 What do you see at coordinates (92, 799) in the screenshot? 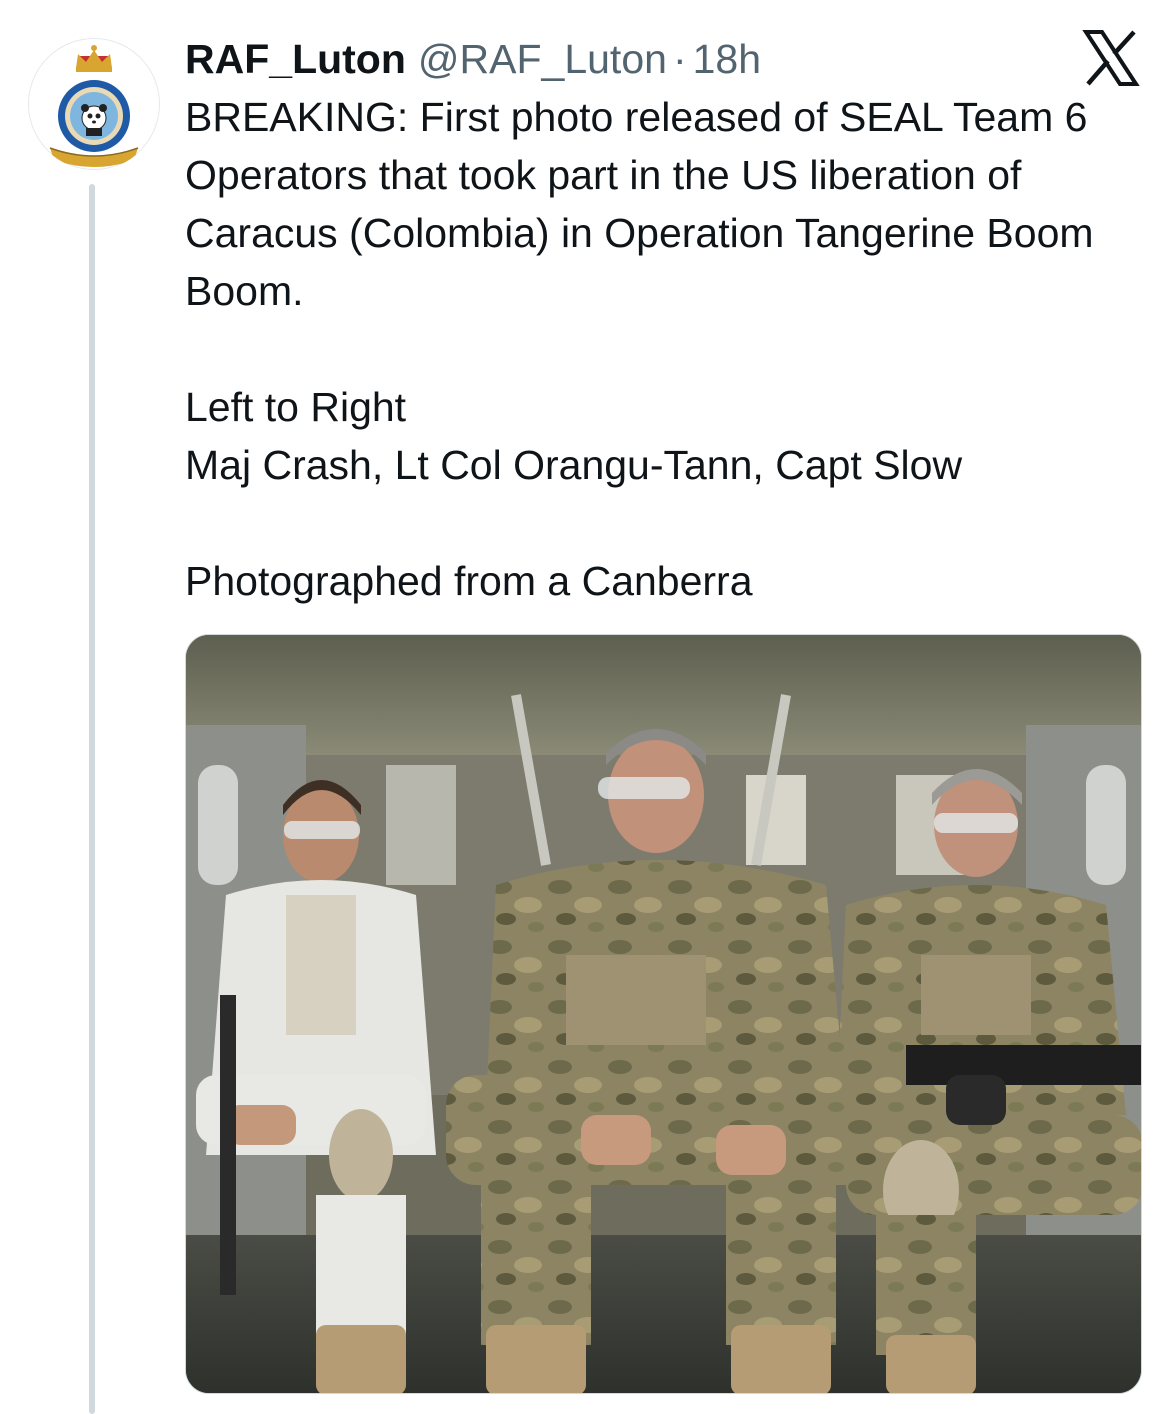
I see `thread-line` at bounding box center [92, 799].